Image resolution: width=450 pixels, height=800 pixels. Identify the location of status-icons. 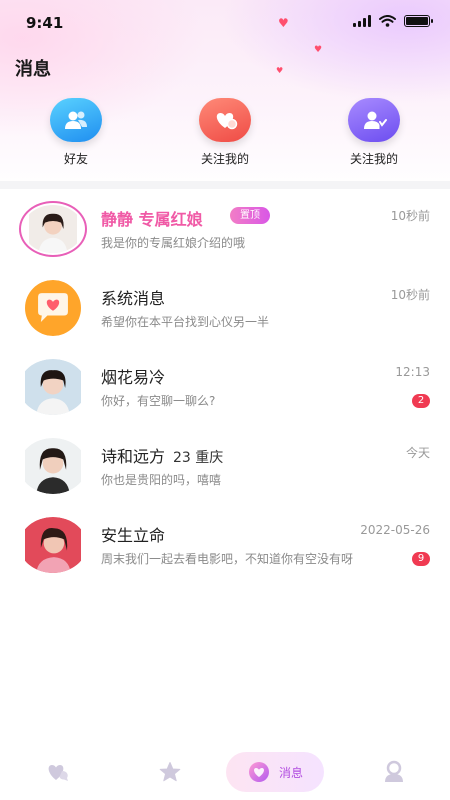
(393, 21).